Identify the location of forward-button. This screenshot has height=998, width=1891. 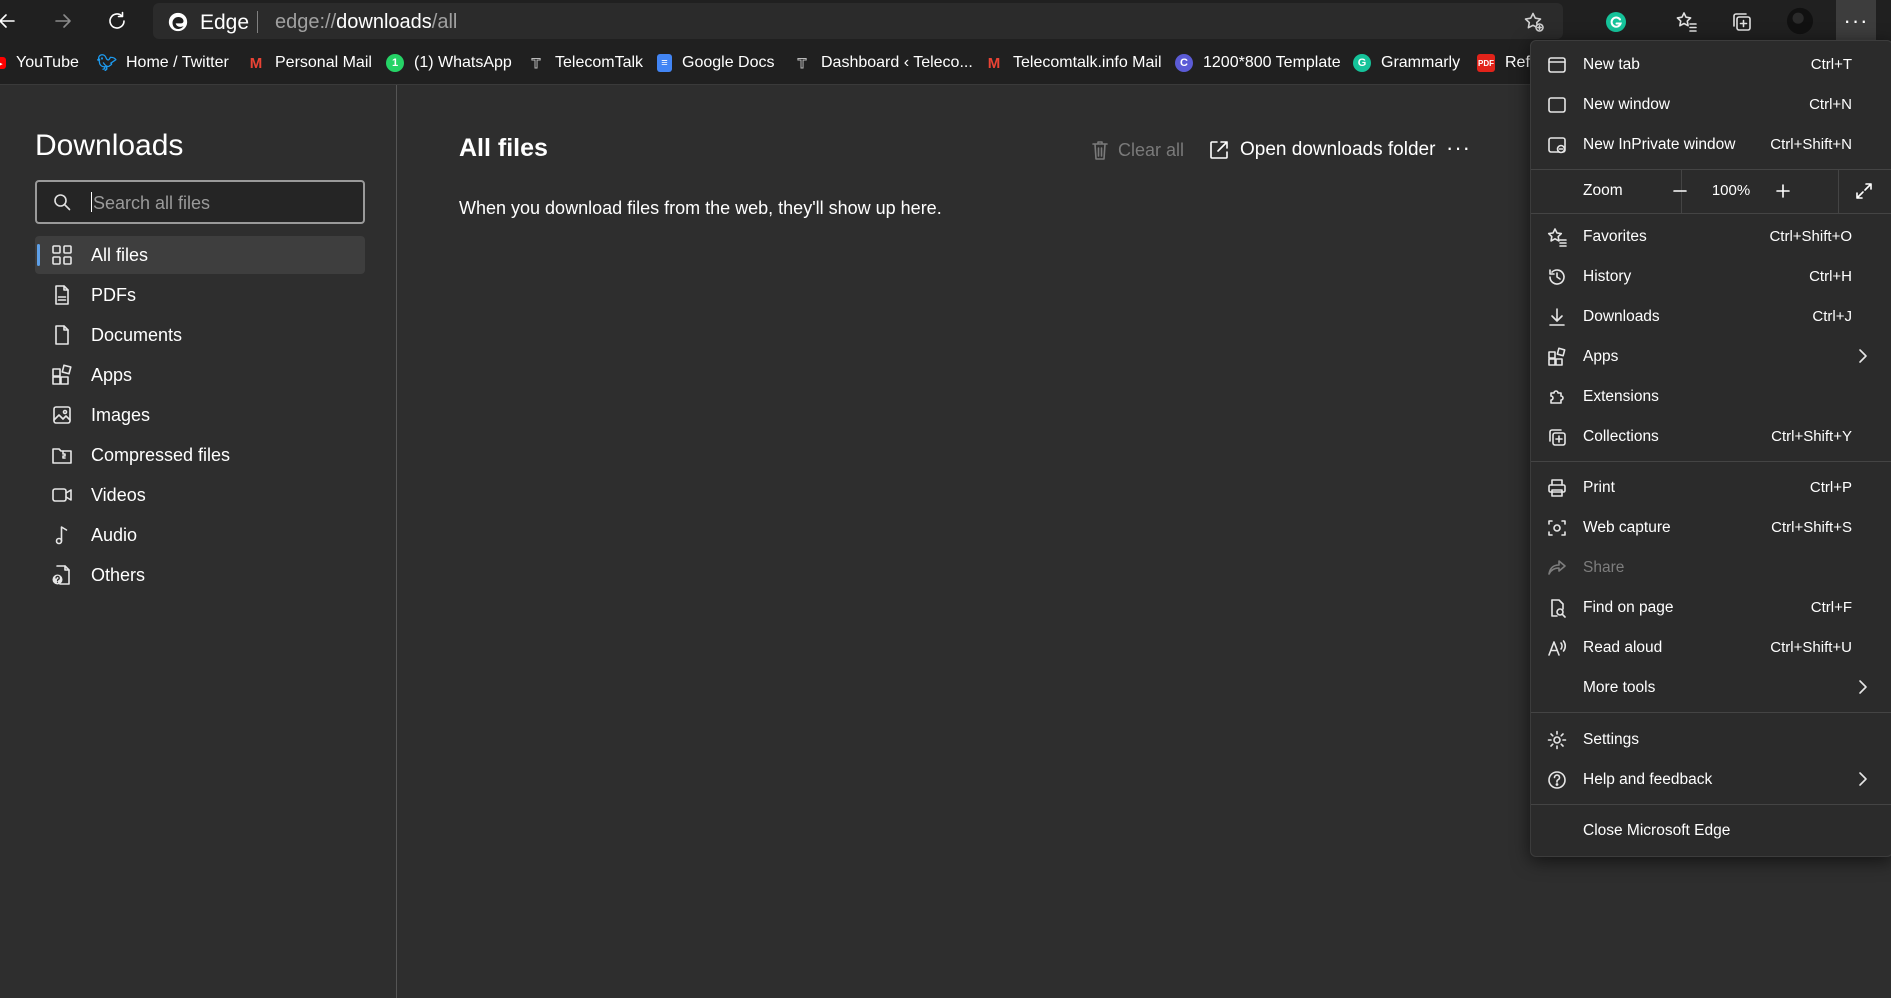
(63, 21).